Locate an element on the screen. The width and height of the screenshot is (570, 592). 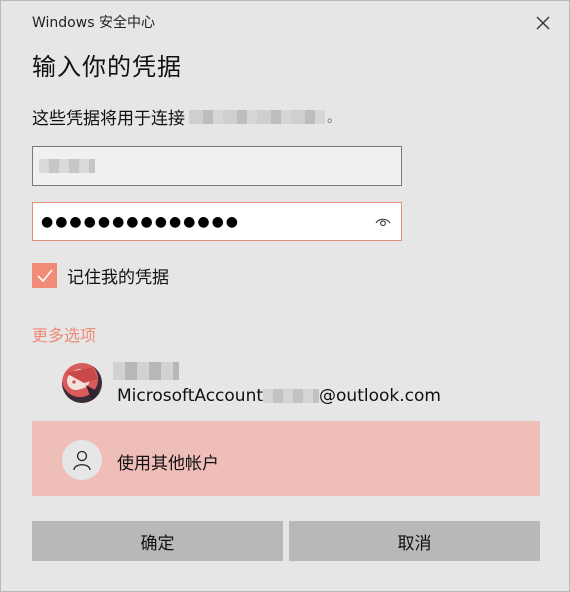
eye-icon is located at coordinates (383, 222).